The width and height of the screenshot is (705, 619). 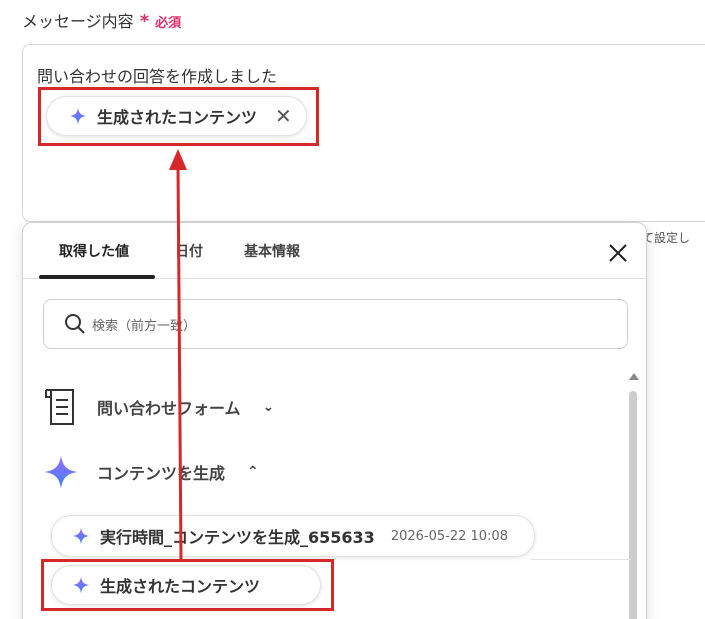 What do you see at coordinates (169, 408) in the screenshot?
I see `section-label: 問い合わせフォーム` at bounding box center [169, 408].